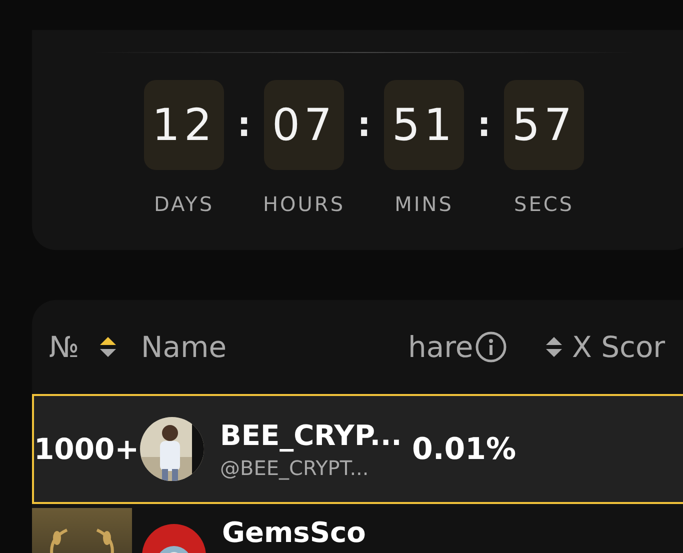  What do you see at coordinates (184, 347) in the screenshot?
I see `column-header: Name` at bounding box center [184, 347].